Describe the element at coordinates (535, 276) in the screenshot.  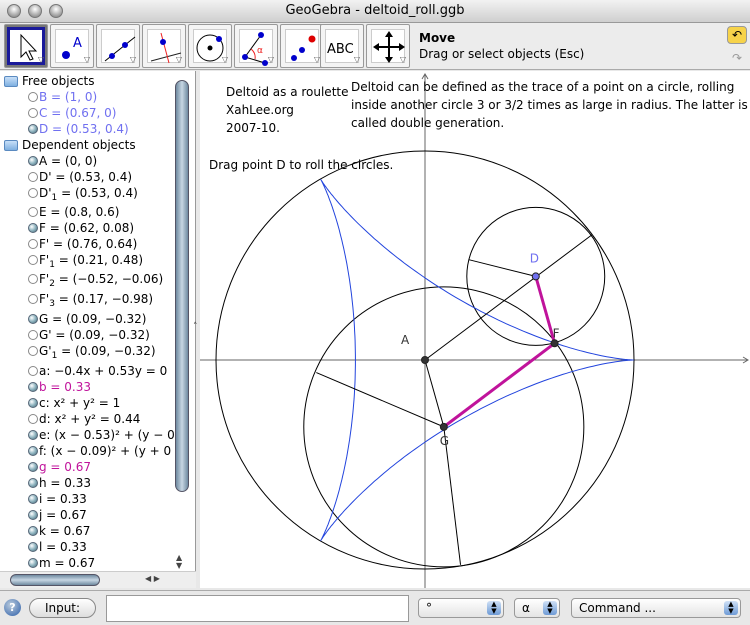
I see `point-D` at that location.